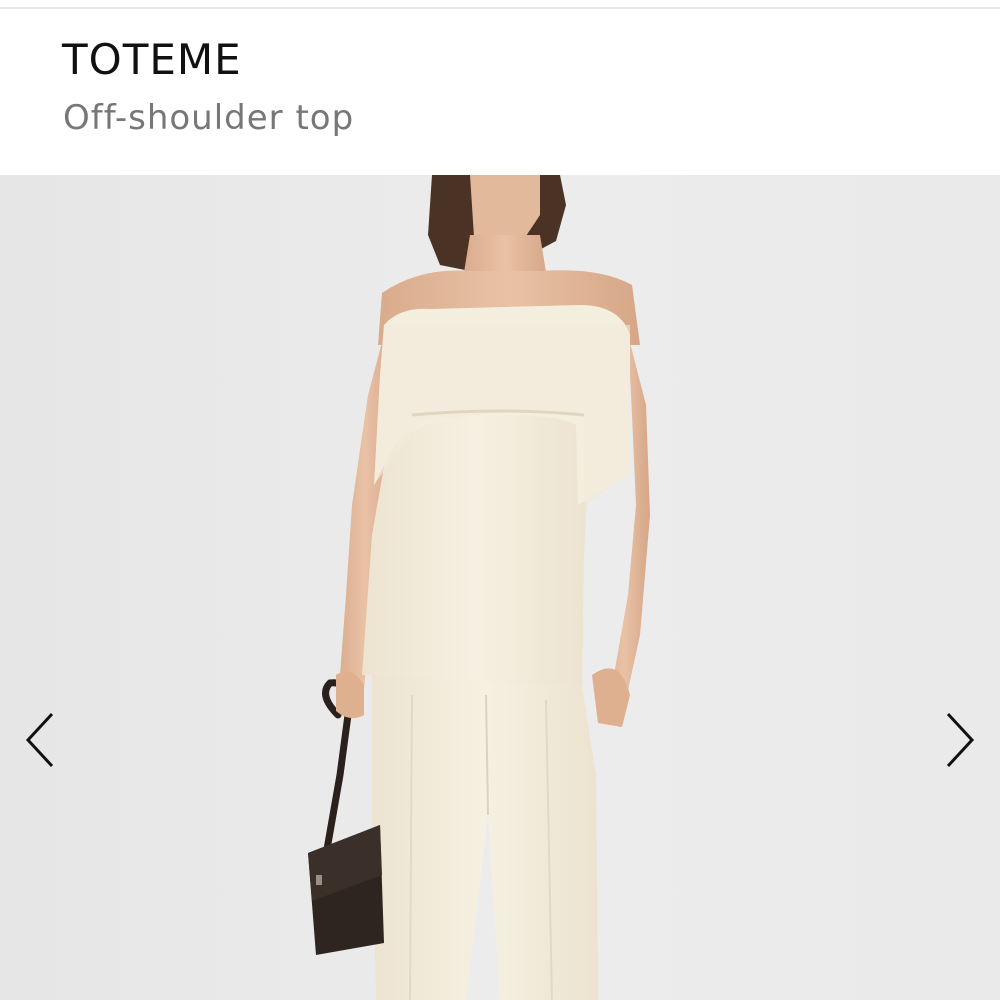 The image size is (1000, 1000). I want to click on next-image-button, so click(960, 740).